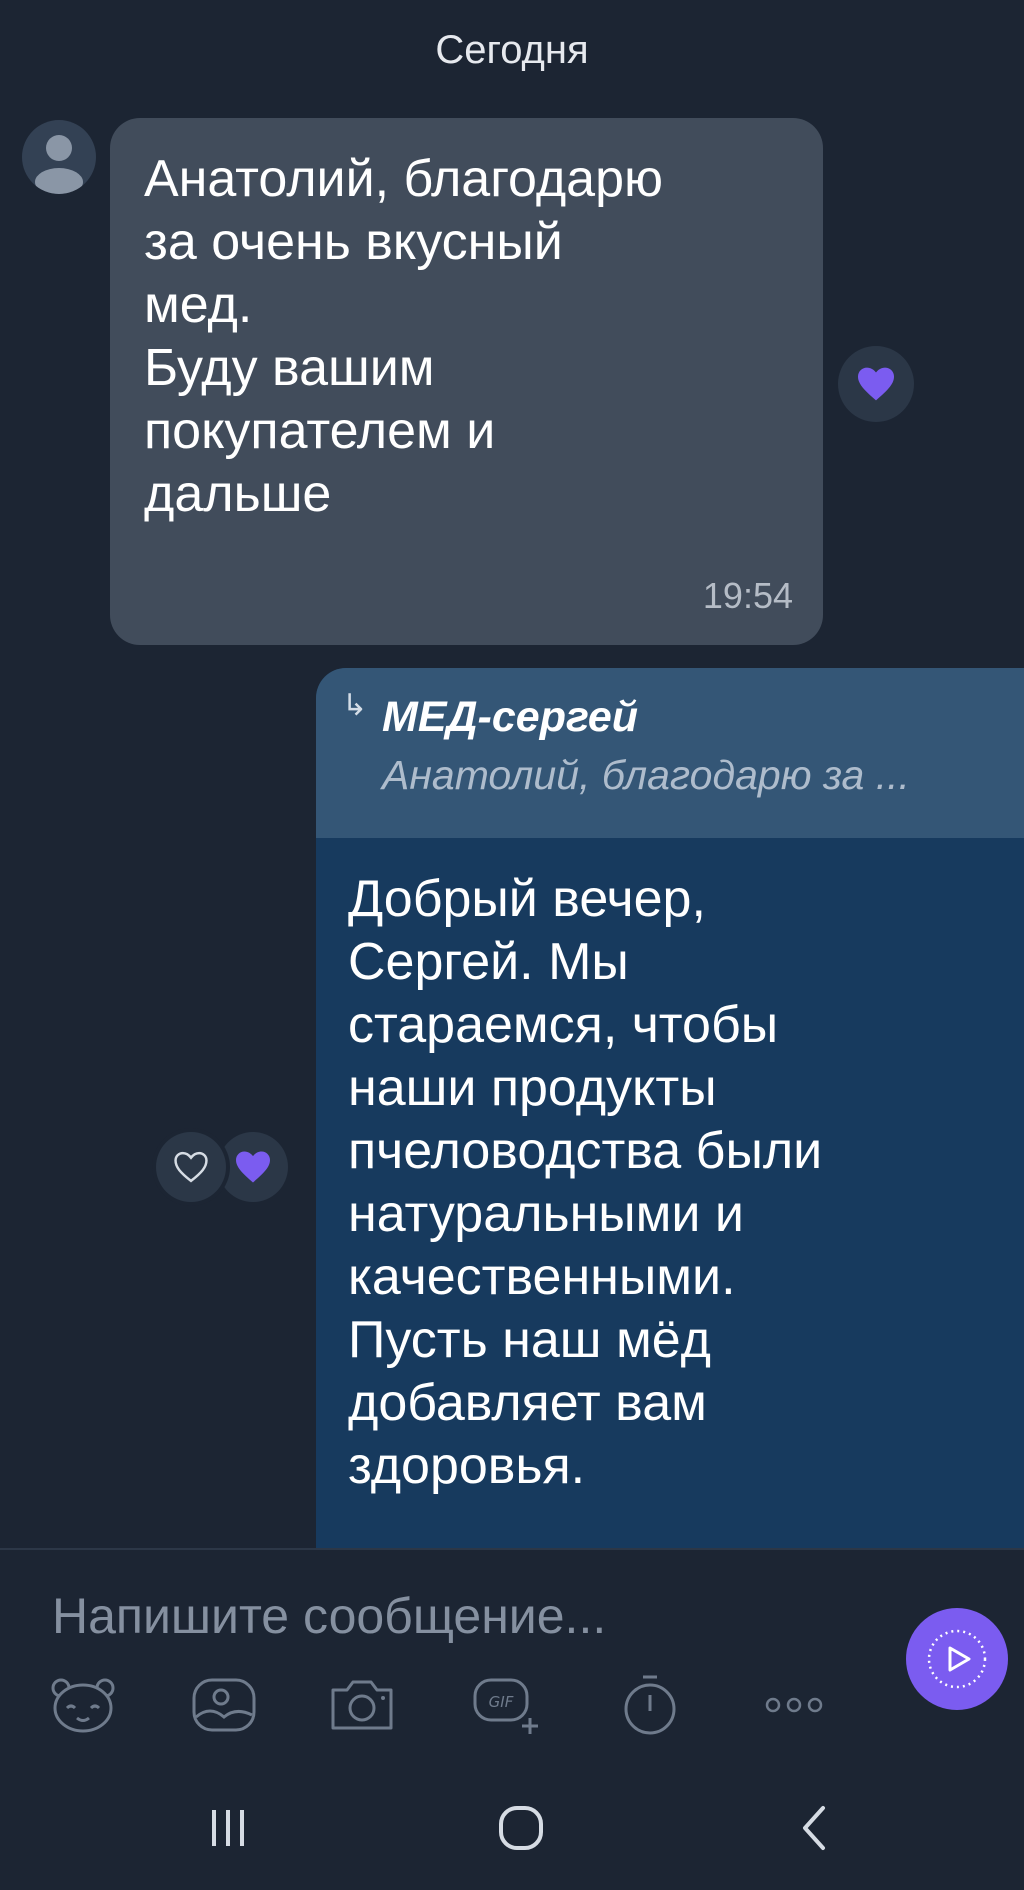 This screenshot has height=1890, width=1024. I want to click on reaction-filled, so click(253, 1167).